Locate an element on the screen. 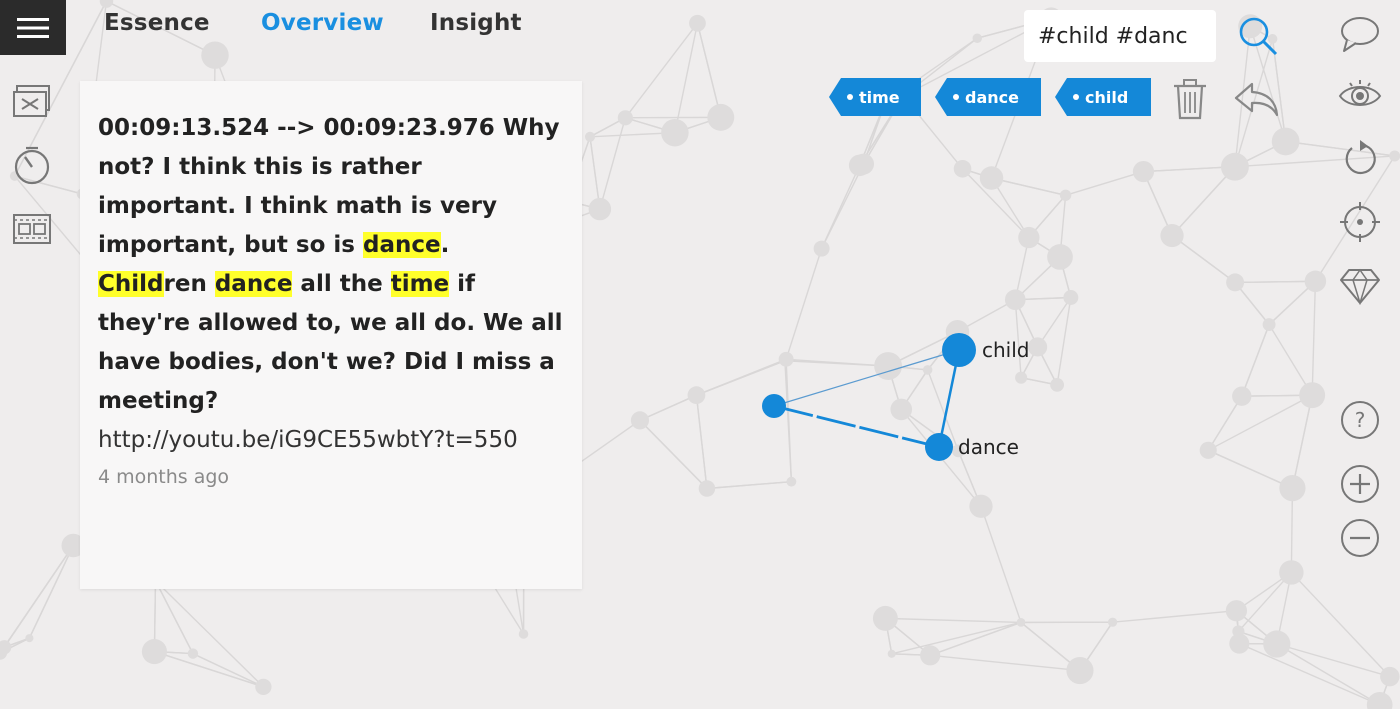 The width and height of the screenshot is (1400, 709). graph-node-unlabeled is located at coordinates (774, 406).